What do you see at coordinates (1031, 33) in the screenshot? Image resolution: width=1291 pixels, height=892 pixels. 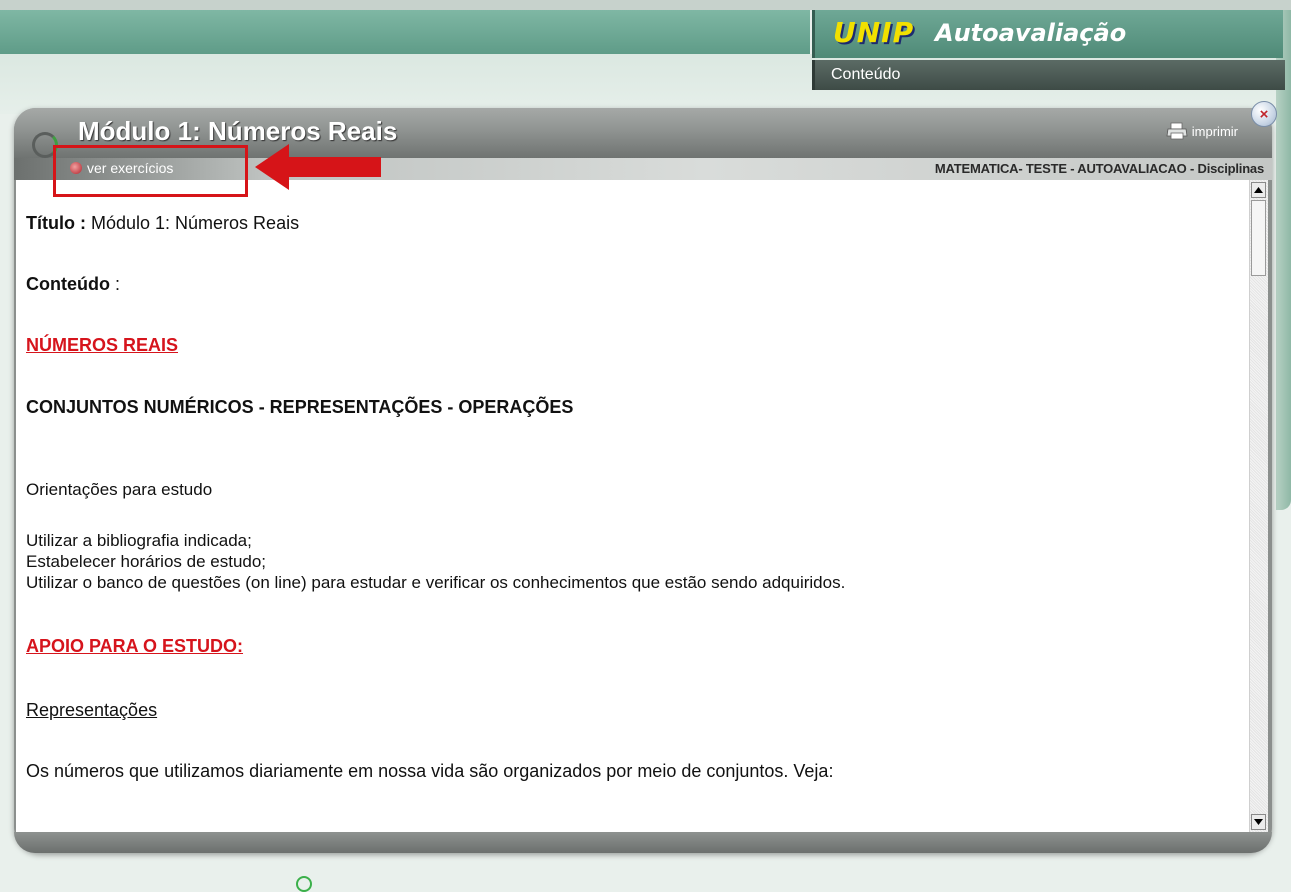 I see `app-title: Autoavaliação` at bounding box center [1031, 33].